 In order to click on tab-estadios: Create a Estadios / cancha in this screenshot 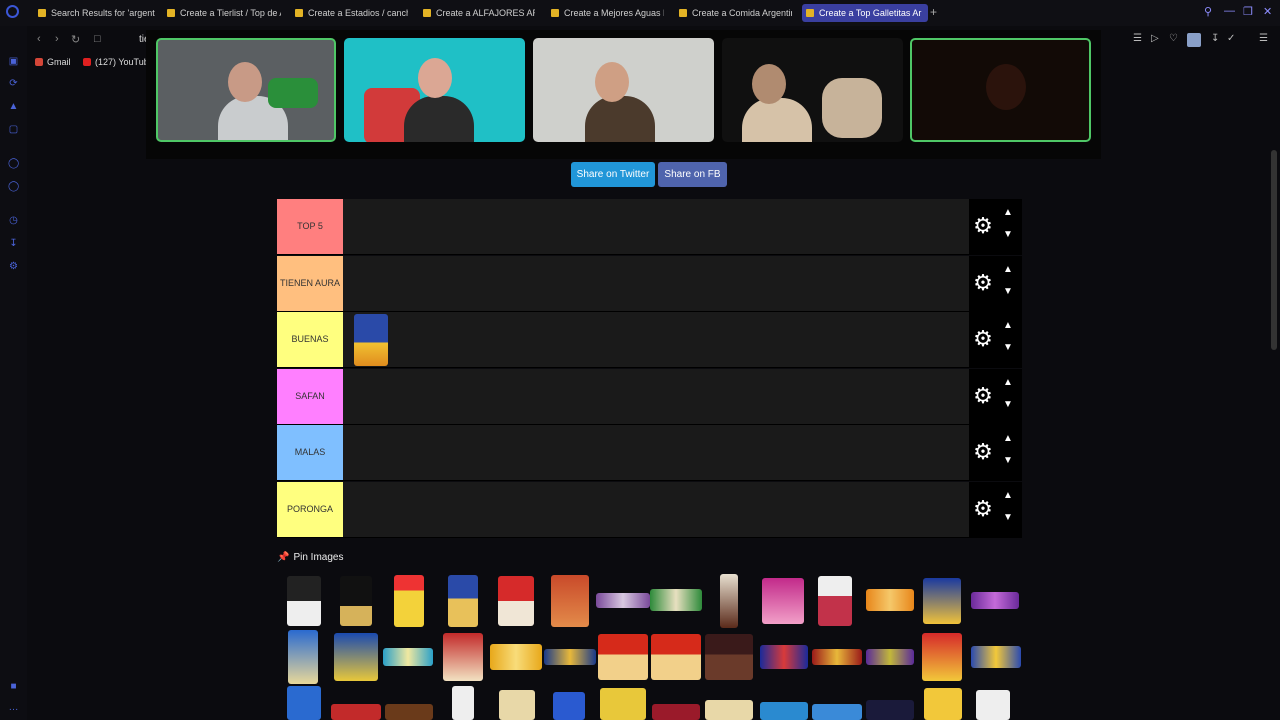, I will do `click(351, 13)`.